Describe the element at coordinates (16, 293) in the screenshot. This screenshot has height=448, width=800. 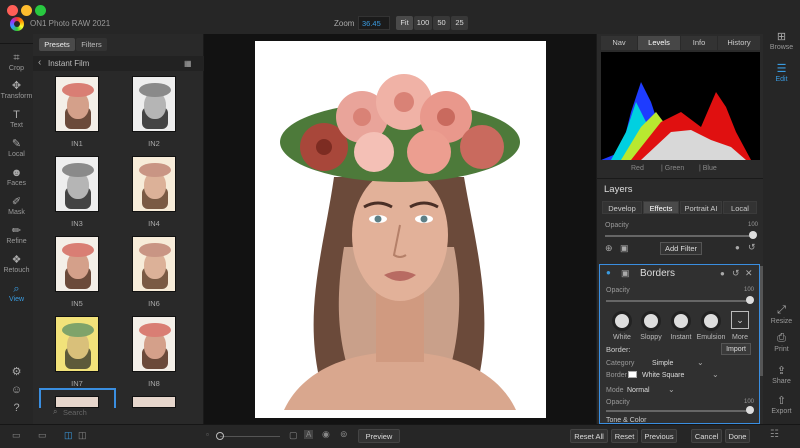
I see `tool-view: ⌕ View` at that location.